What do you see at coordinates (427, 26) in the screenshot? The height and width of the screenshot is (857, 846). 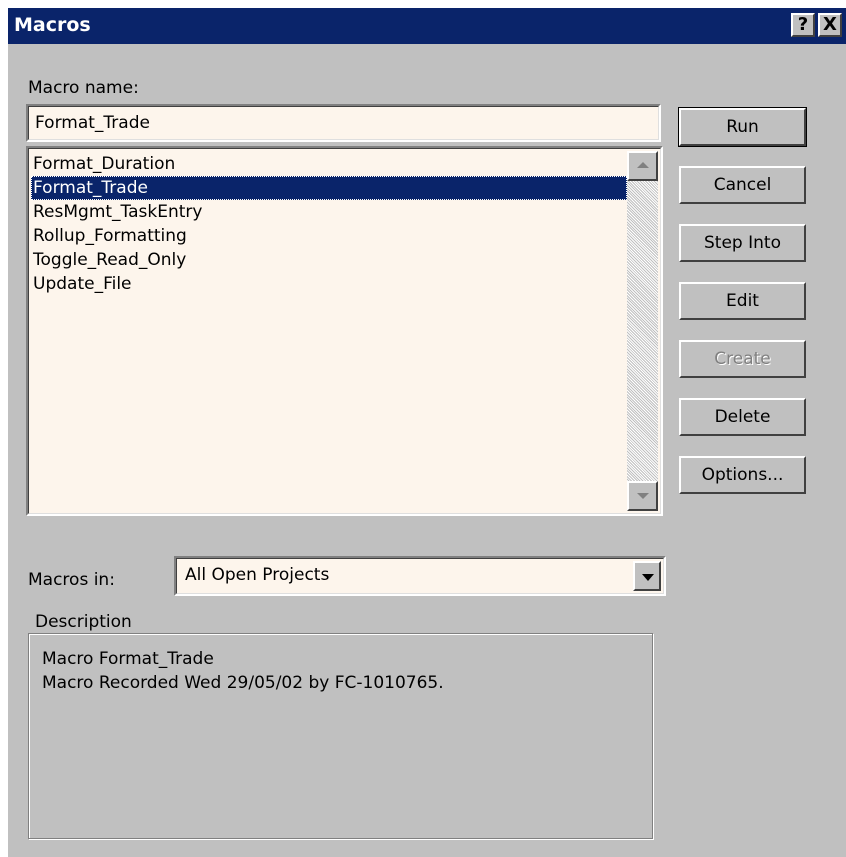 I see `title-bar: Macros ? X` at bounding box center [427, 26].